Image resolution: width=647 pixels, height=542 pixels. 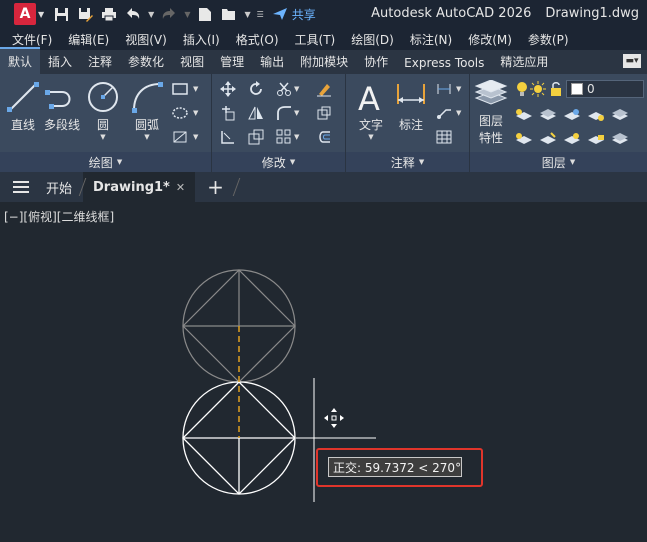 I want to click on layer-previous-icon, so click(x=572, y=139).